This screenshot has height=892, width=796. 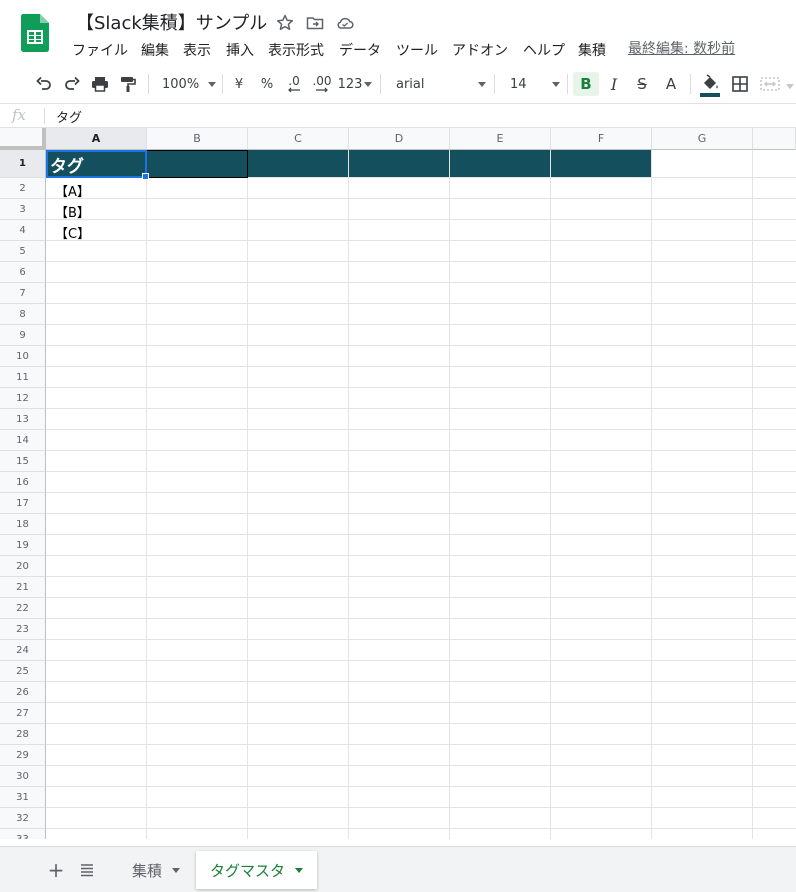 What do you see at coordinates (23, 608) in the screenshot?
I see `row-header-22: 22` at bounding box center [23, 608].